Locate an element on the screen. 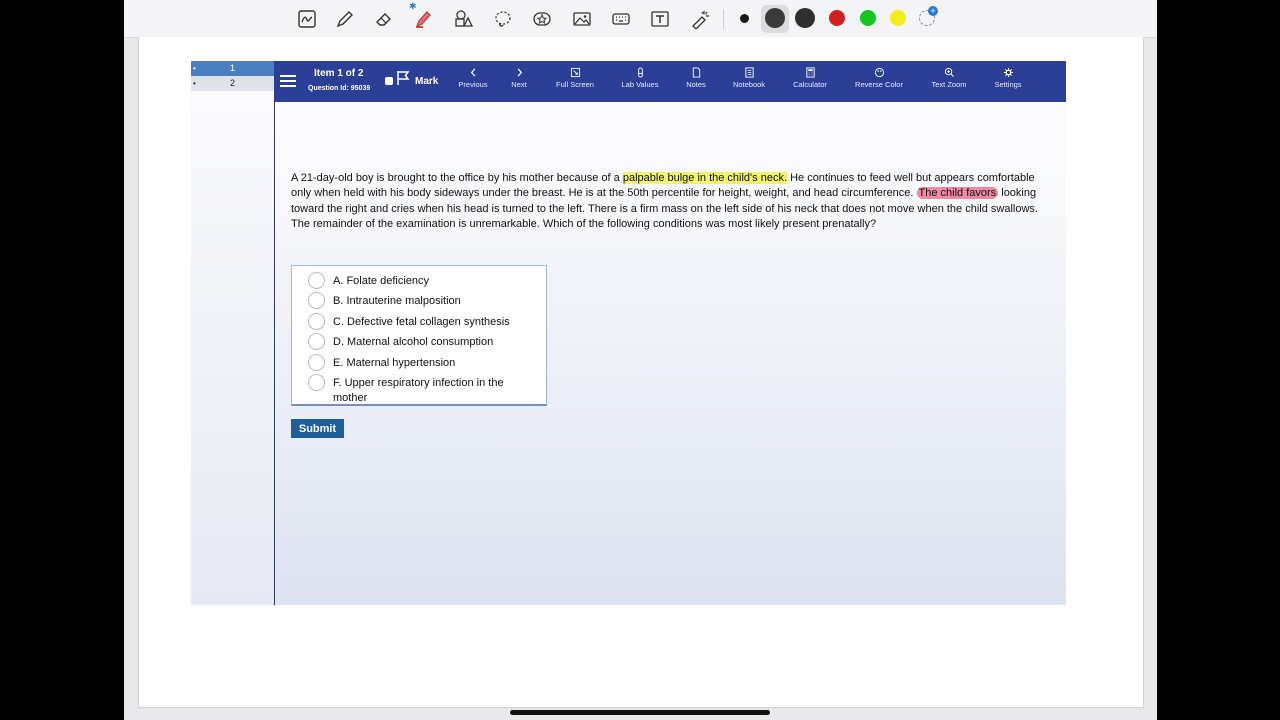  lasso-icon is located at coordinates (503, 19).